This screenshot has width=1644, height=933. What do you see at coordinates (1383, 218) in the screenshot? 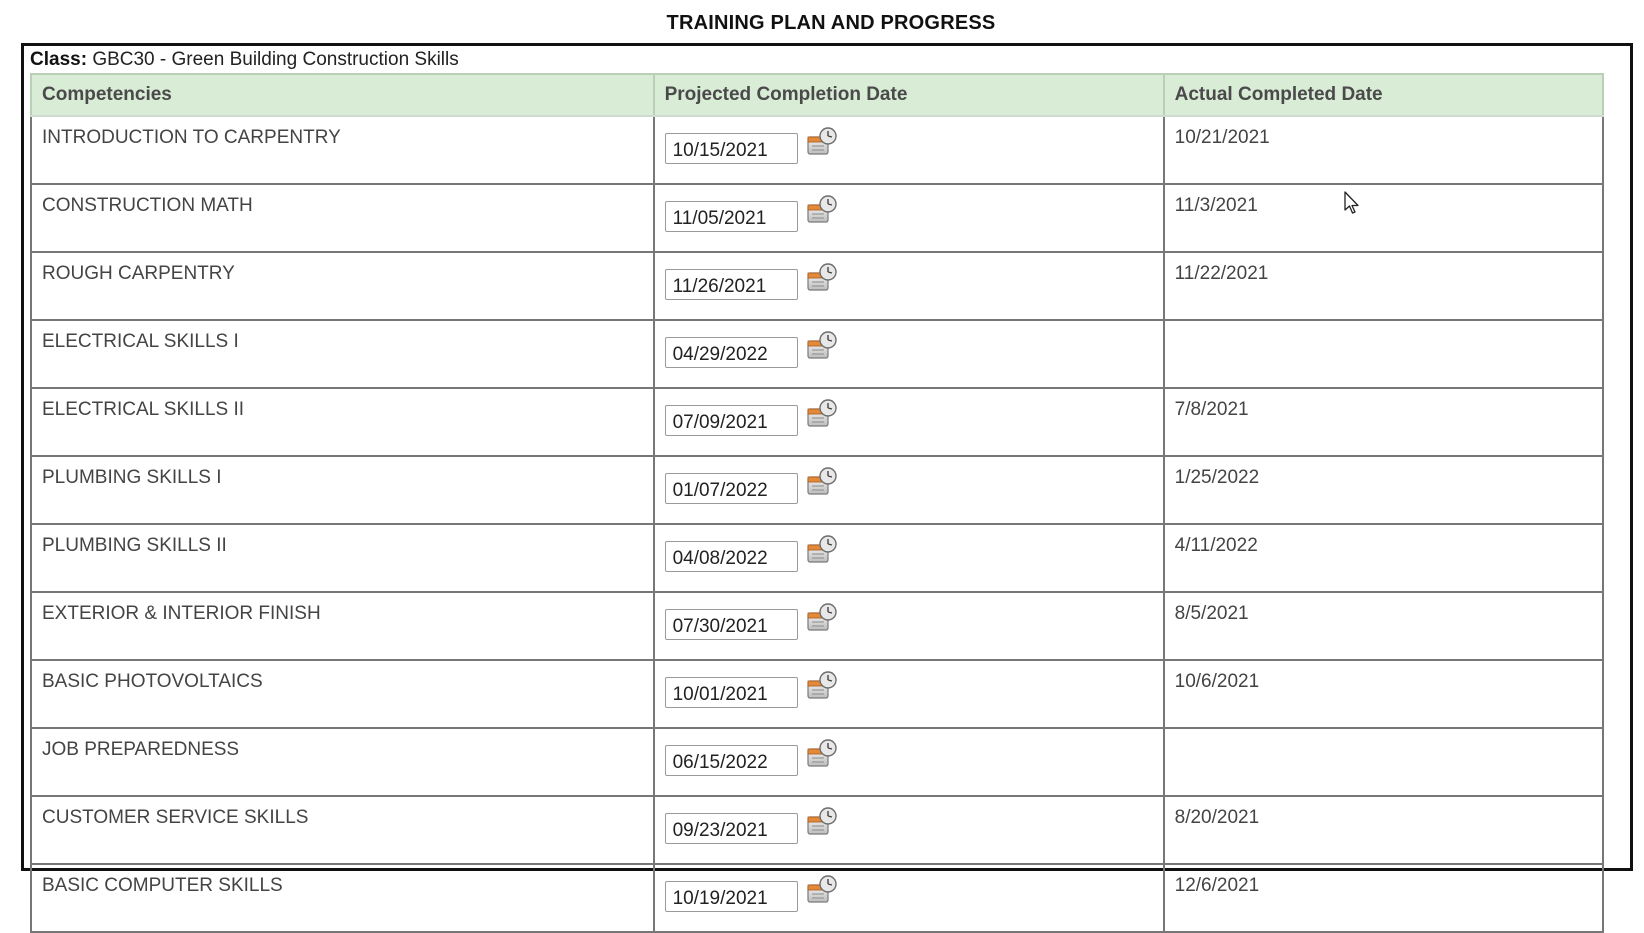
I see `actual-date: 11/3/2021` at bounding box center [1383, 218].